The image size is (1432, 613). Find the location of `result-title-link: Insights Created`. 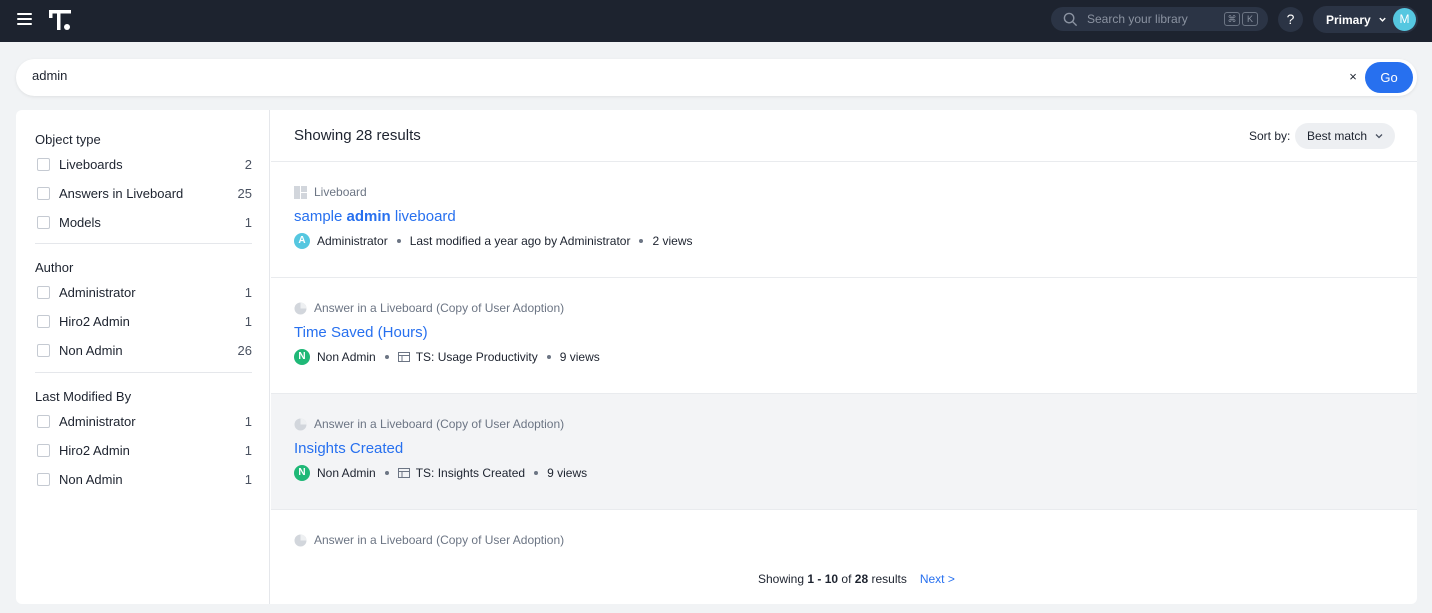

result-title-link: Insights Created is located at coordinates (348, 448).